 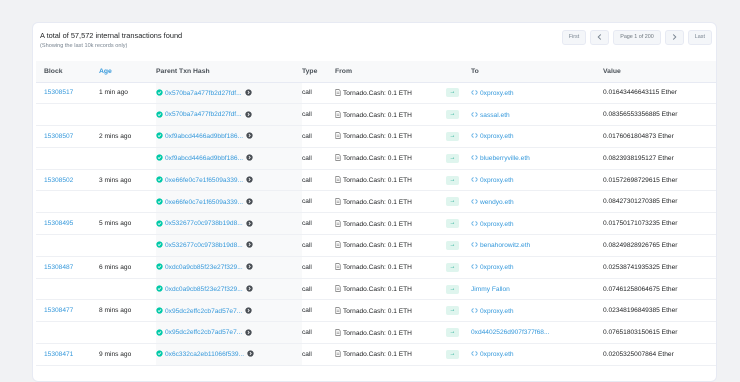 What do you see at coordinates (497, 202) in the screenshot?
I see `to-address-link: wendyo.eth` at bounding box center [497, 202].